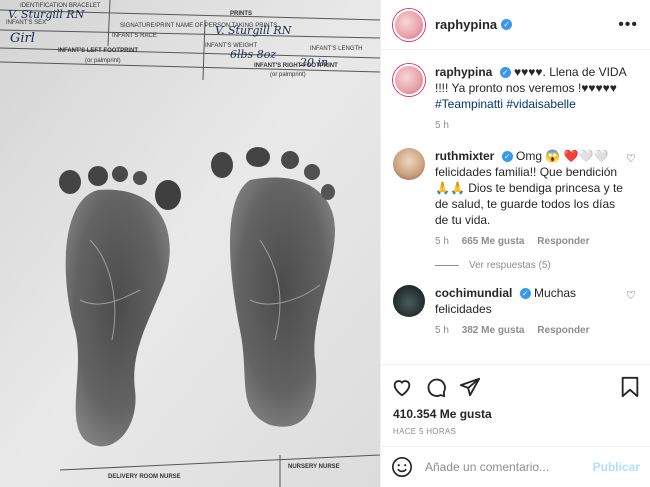 Image resolution: width=650 pixels, height=487 pixels. I want to click on share-icon, so click(470, 387).